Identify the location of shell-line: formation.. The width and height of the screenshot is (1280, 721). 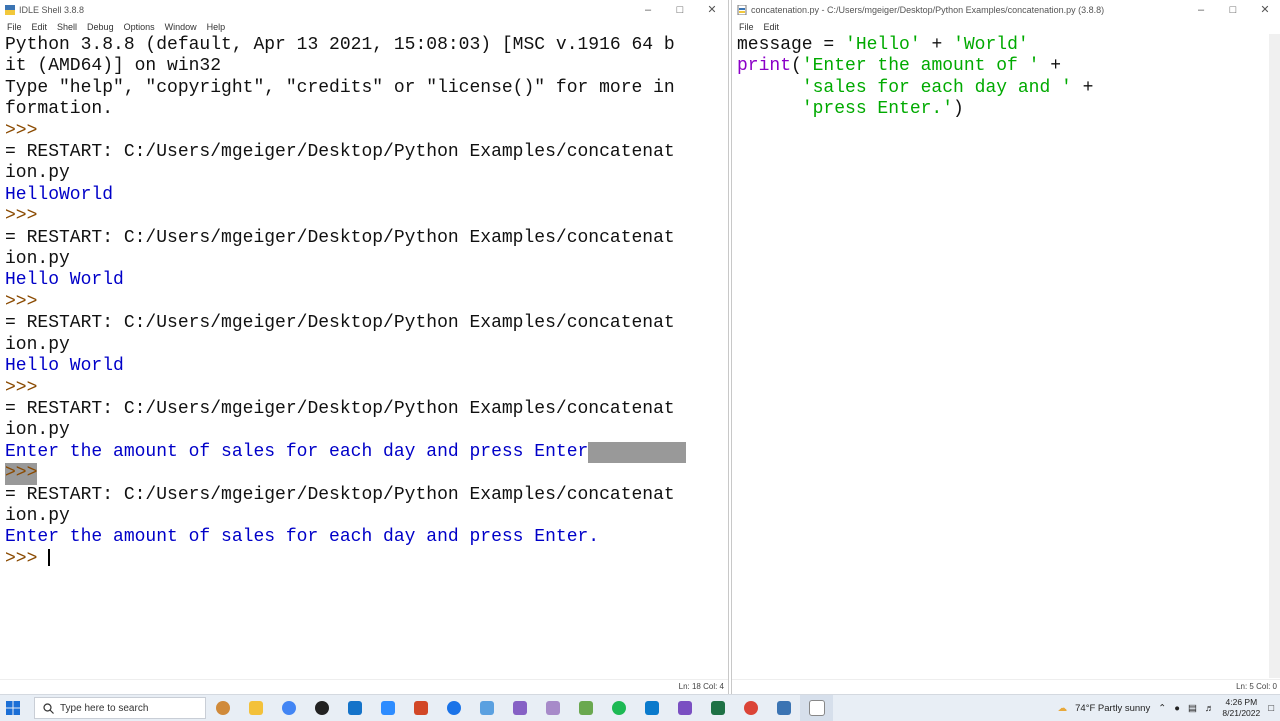
(59, 109).